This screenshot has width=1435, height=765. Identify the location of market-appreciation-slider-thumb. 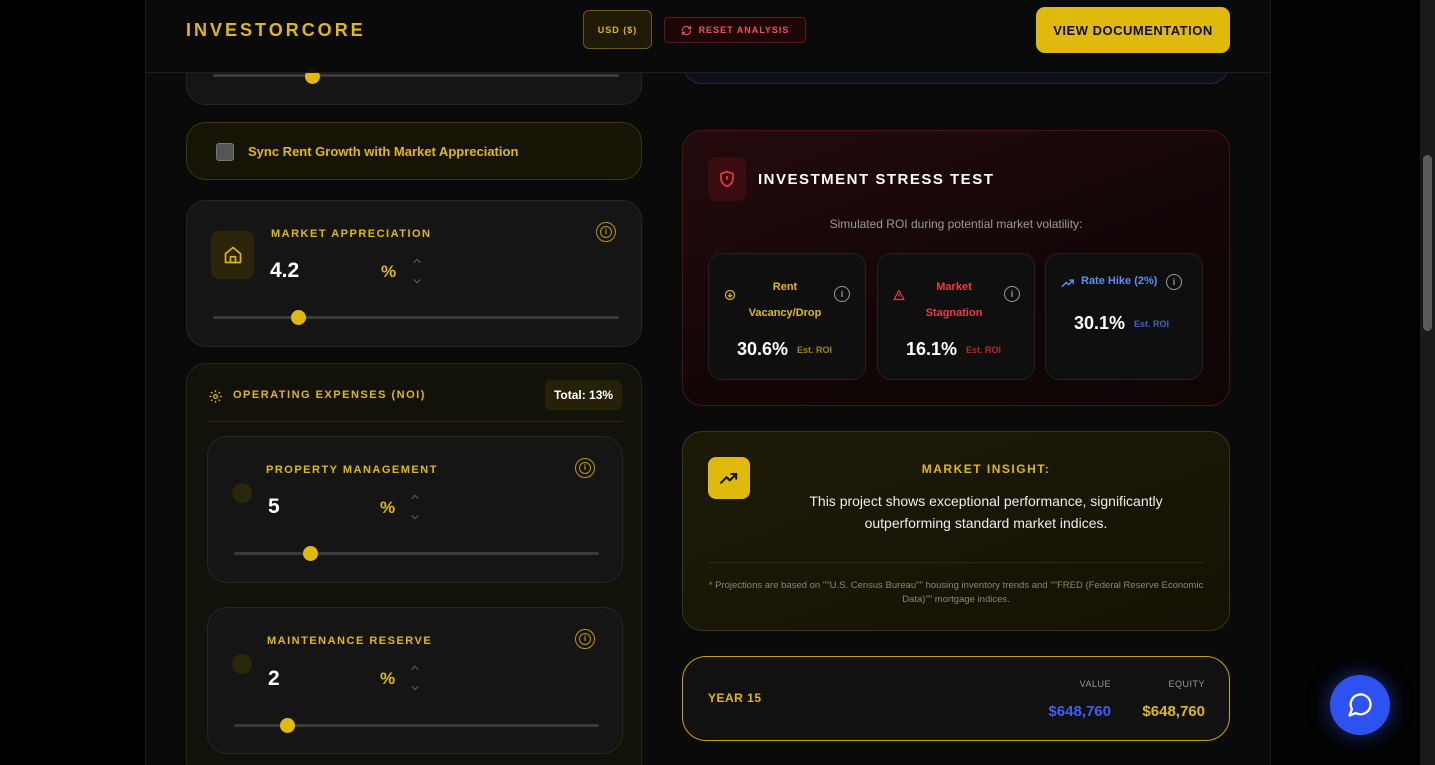
(298, 317).